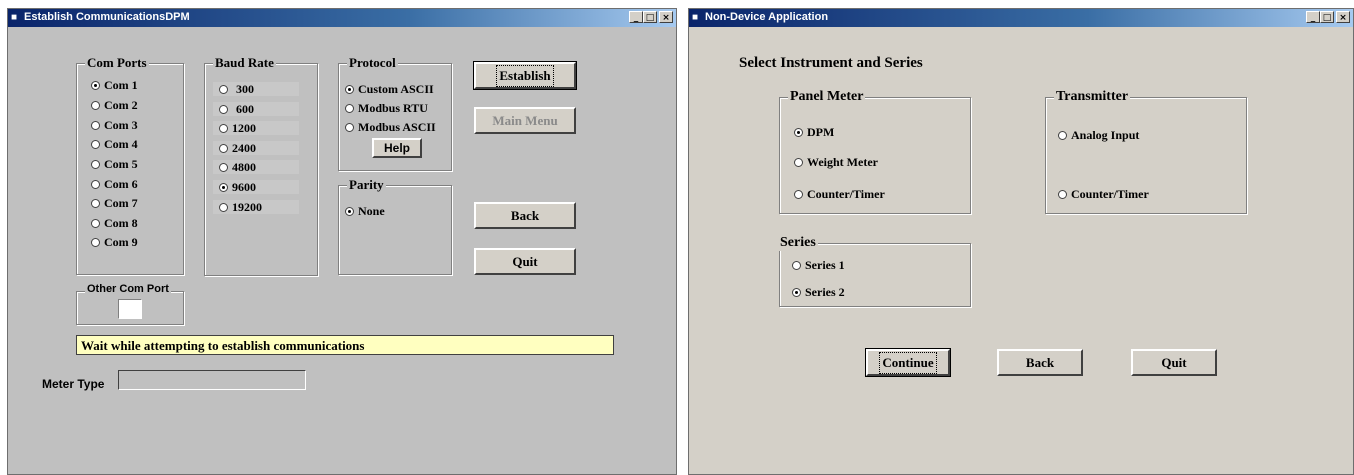 The image size is (1354, 475). I want to click on radio-com-8: Com 8, so click(114, 223).